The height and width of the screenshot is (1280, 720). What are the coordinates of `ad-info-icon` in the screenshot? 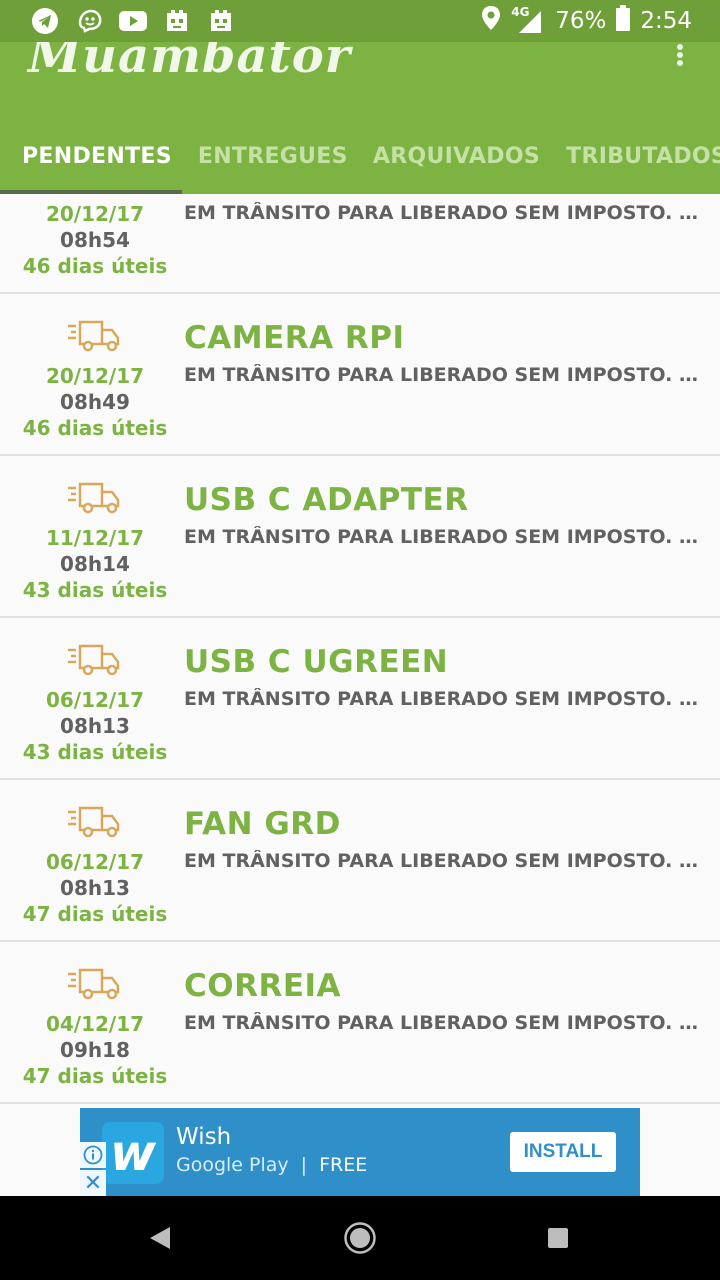 It's located at (93, 1155).